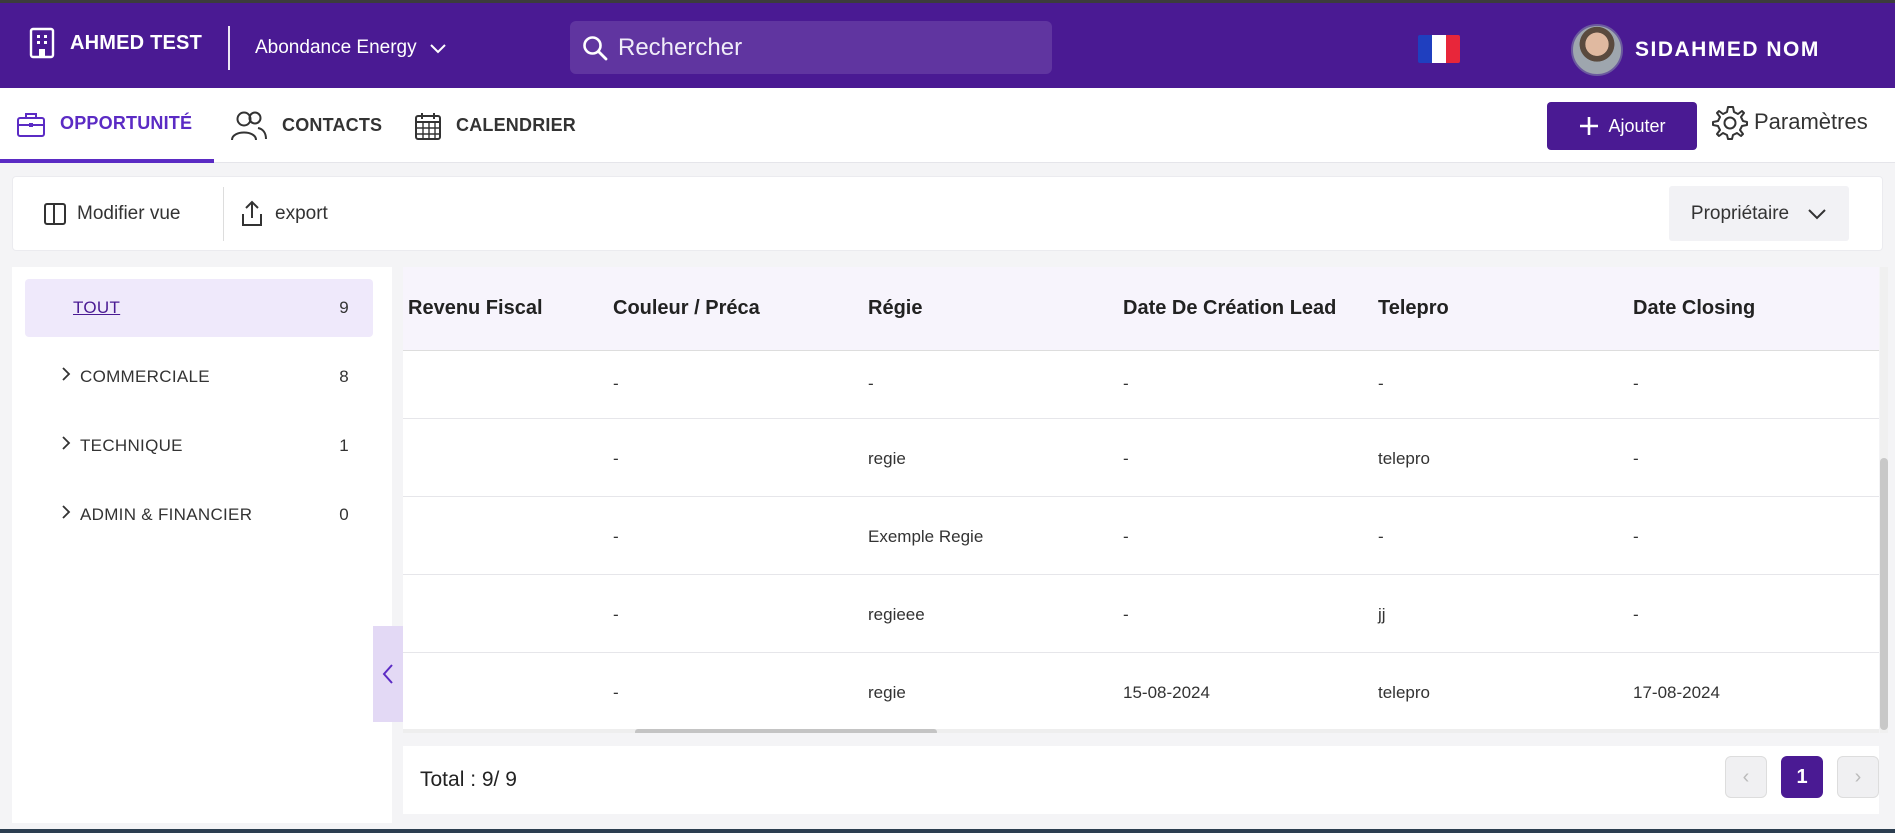 This screenshot has width=1895, height=833. I want to click on avatar, so click(1597, 50).